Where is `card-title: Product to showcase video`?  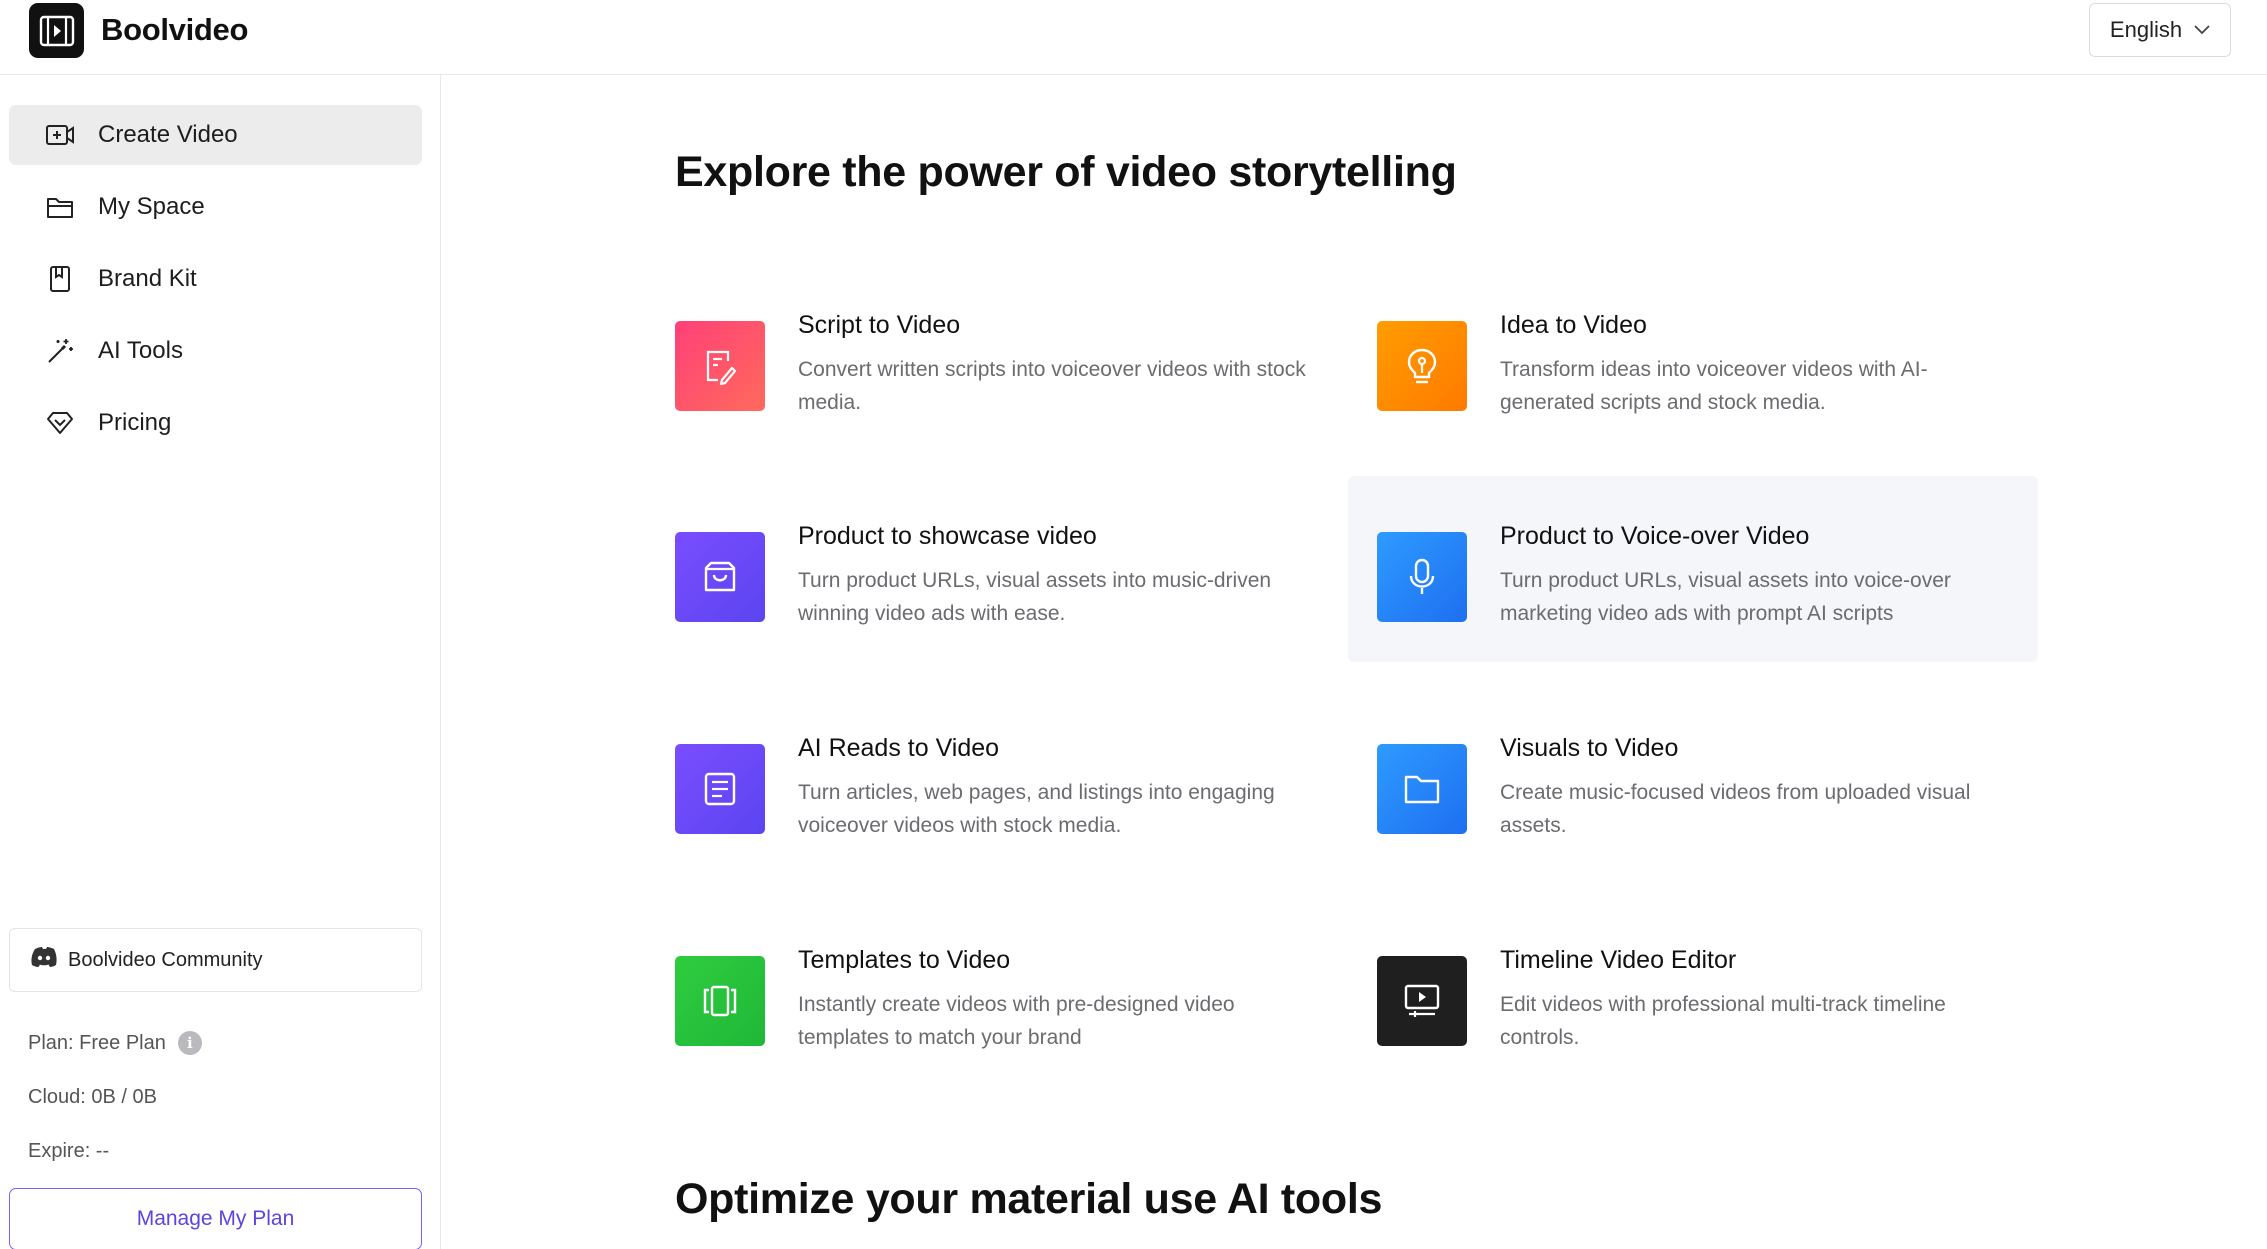
card-title: Product to showcase video is located at coordinates (947, 536).